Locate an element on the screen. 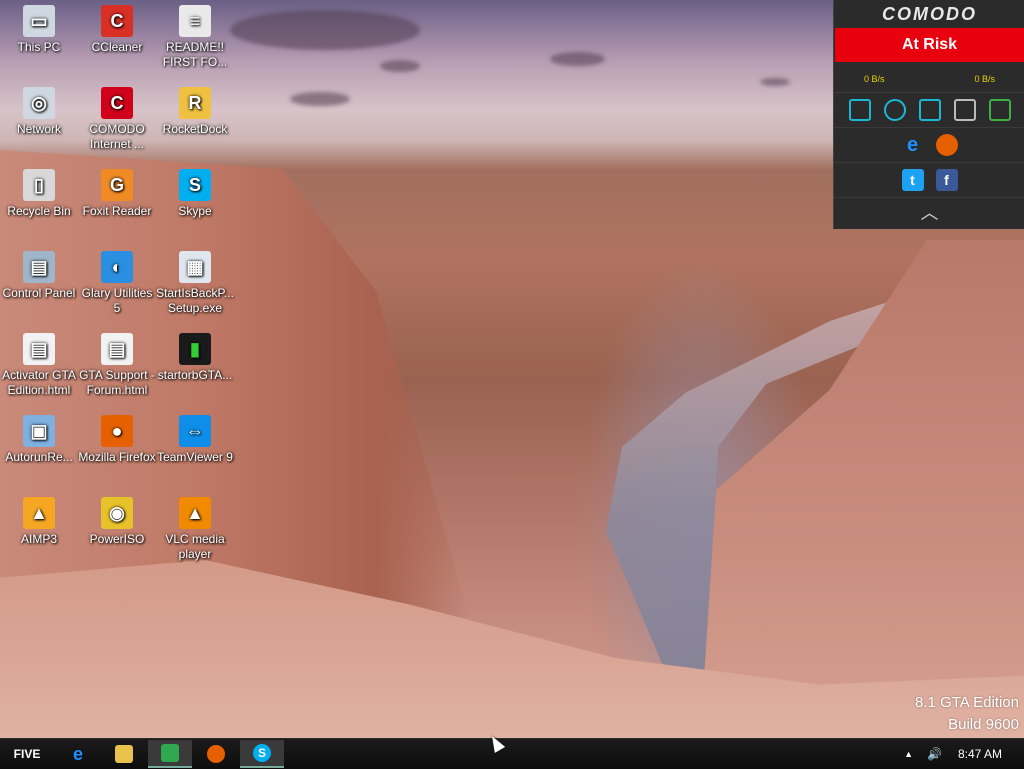 Image resolution: width=1024 pixels, height=769 pixels. comodo-social-row: t f is located at coordinates (929, 179).